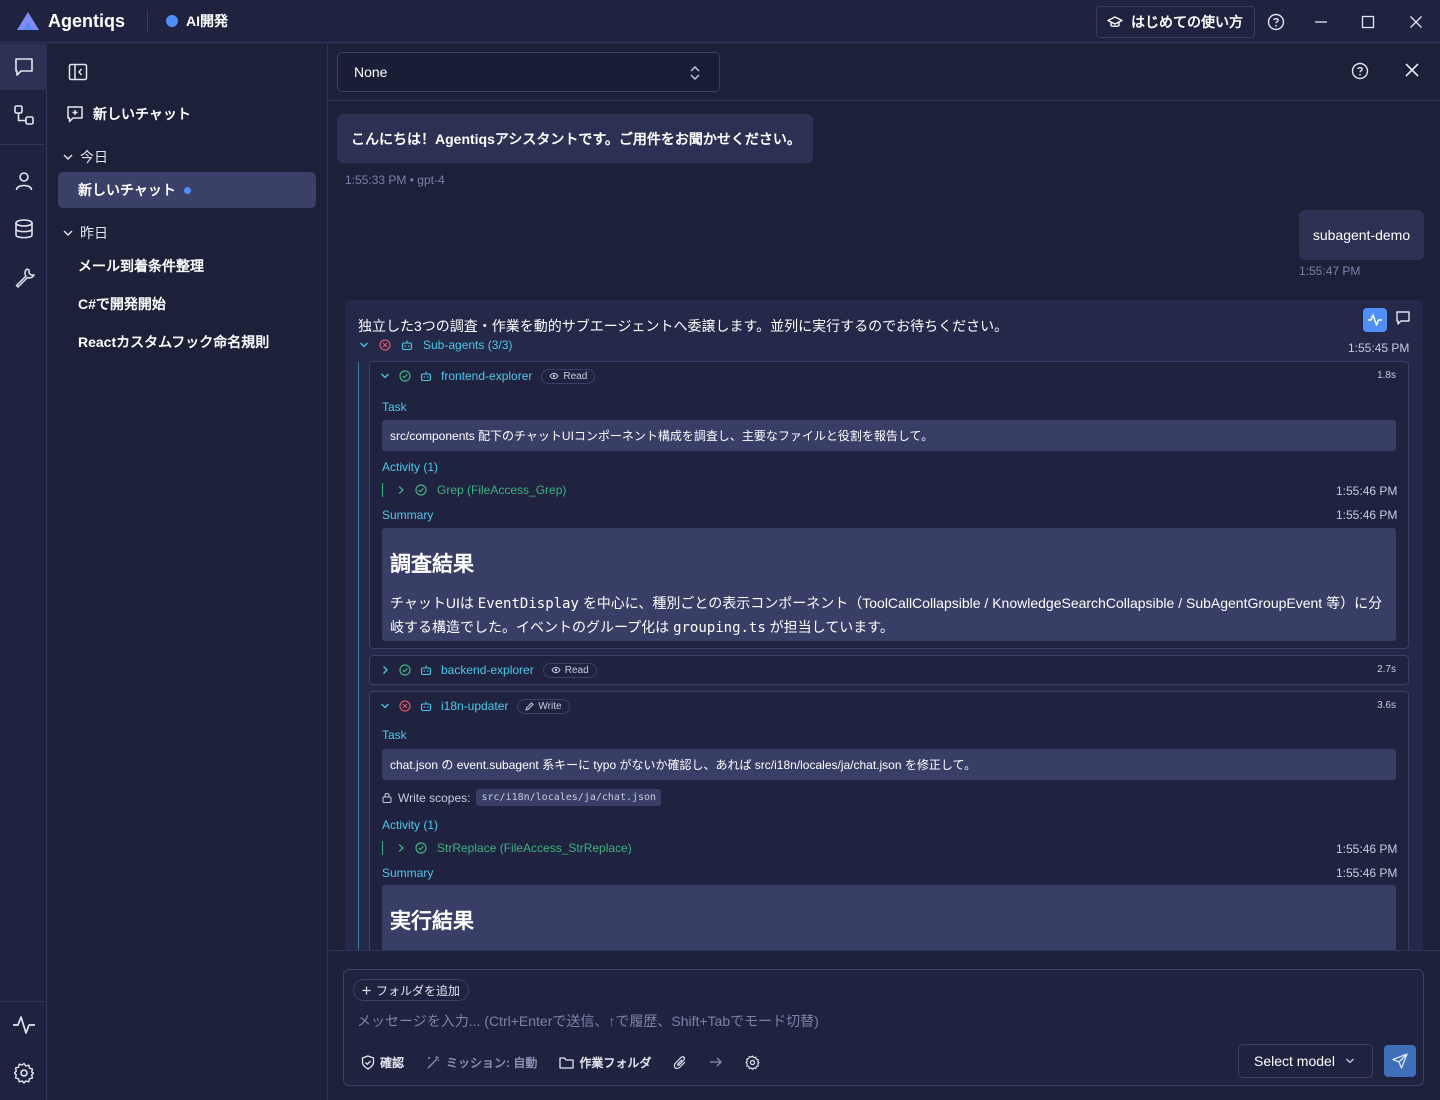  What do you see at coordinates (528, 72) in the screenshot?
I see `agent-selector: None` at bounding box center [528, 72].